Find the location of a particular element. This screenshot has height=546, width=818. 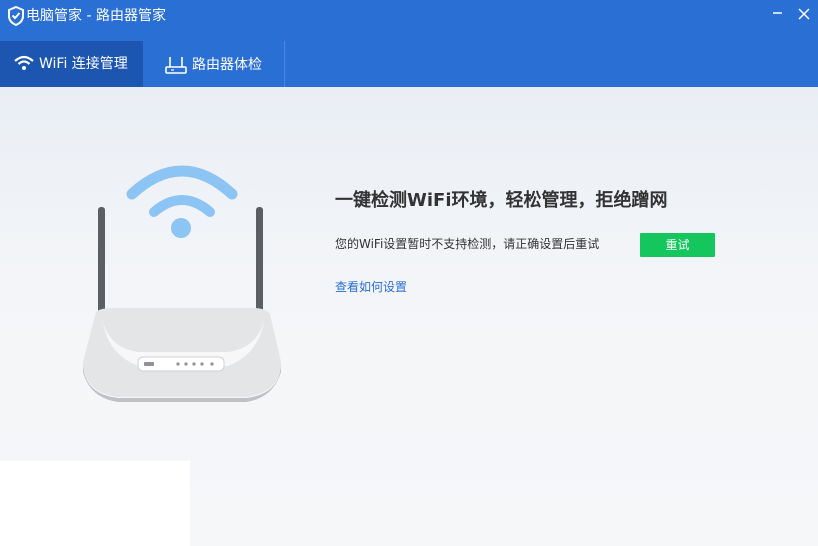

tab-label: WiFi 连接管理 is located at coordinates (83, 64).